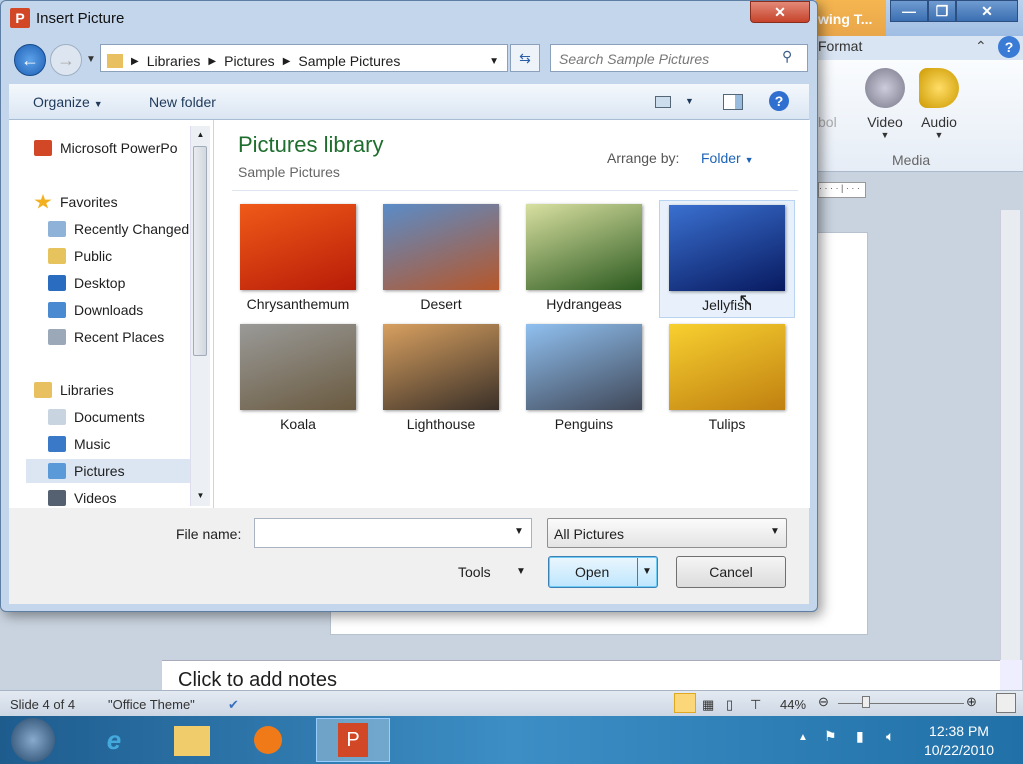 The width and height of the screenshot is (1023, 764). What do you see at coordinates (727, 259) in the screenshot?
I see `file-tile: Jellyfish` at bounding box center [727, 259].